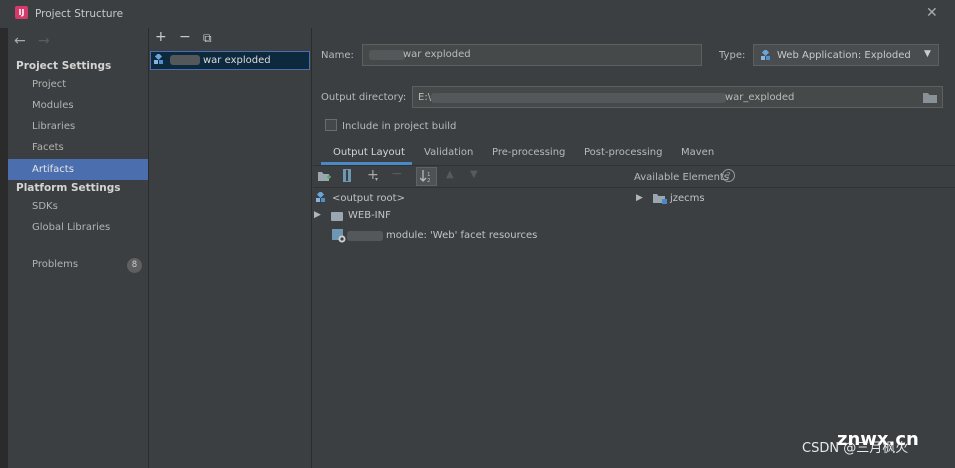 The width and height of the screenshot is (955, 468). I want to click on move-up-icon: ▲, so click(450, 174).